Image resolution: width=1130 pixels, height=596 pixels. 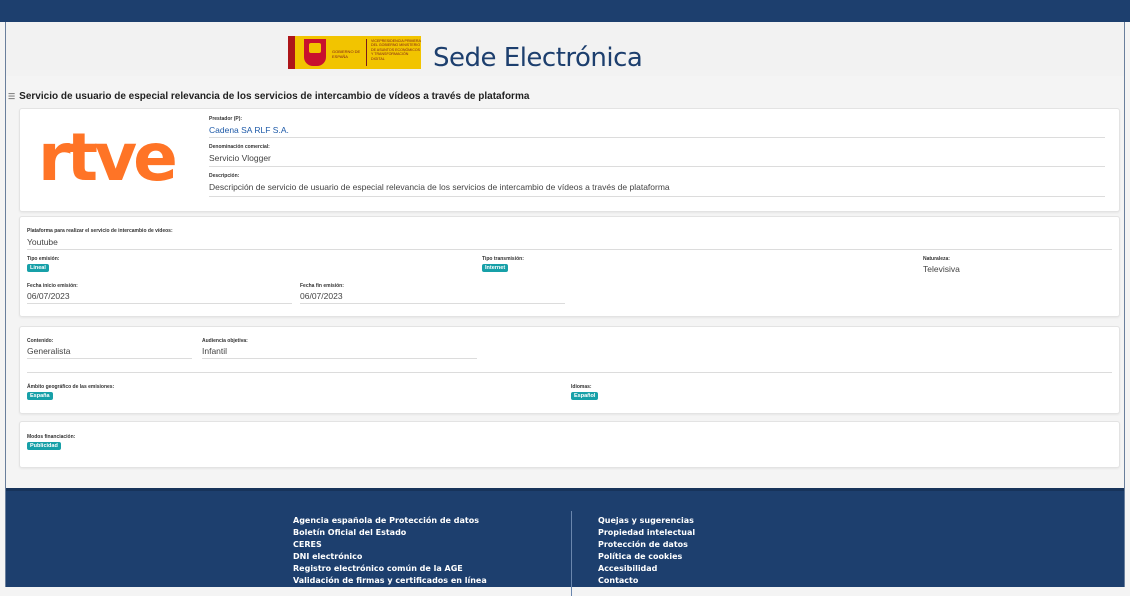 I want to click on denominacion-value: Servicio Vlogger, so click(x=240, y=158).